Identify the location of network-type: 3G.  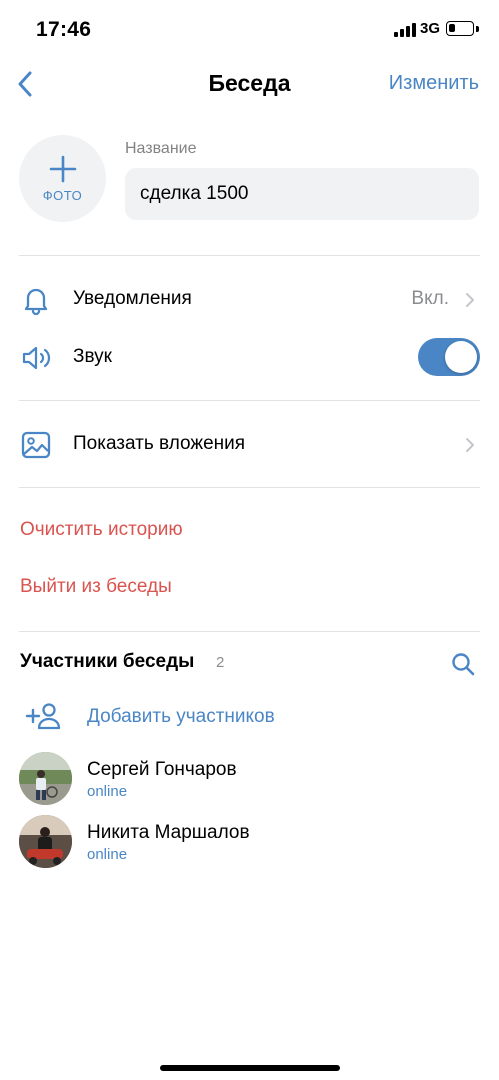
(430, 28).